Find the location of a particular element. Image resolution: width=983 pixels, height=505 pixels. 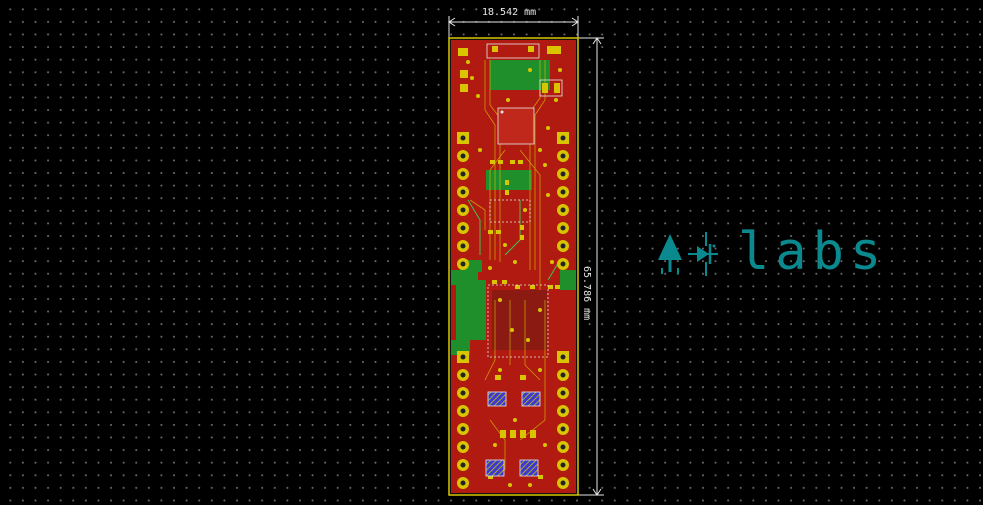

mcu-footprint is located at coordinates (516, 126).